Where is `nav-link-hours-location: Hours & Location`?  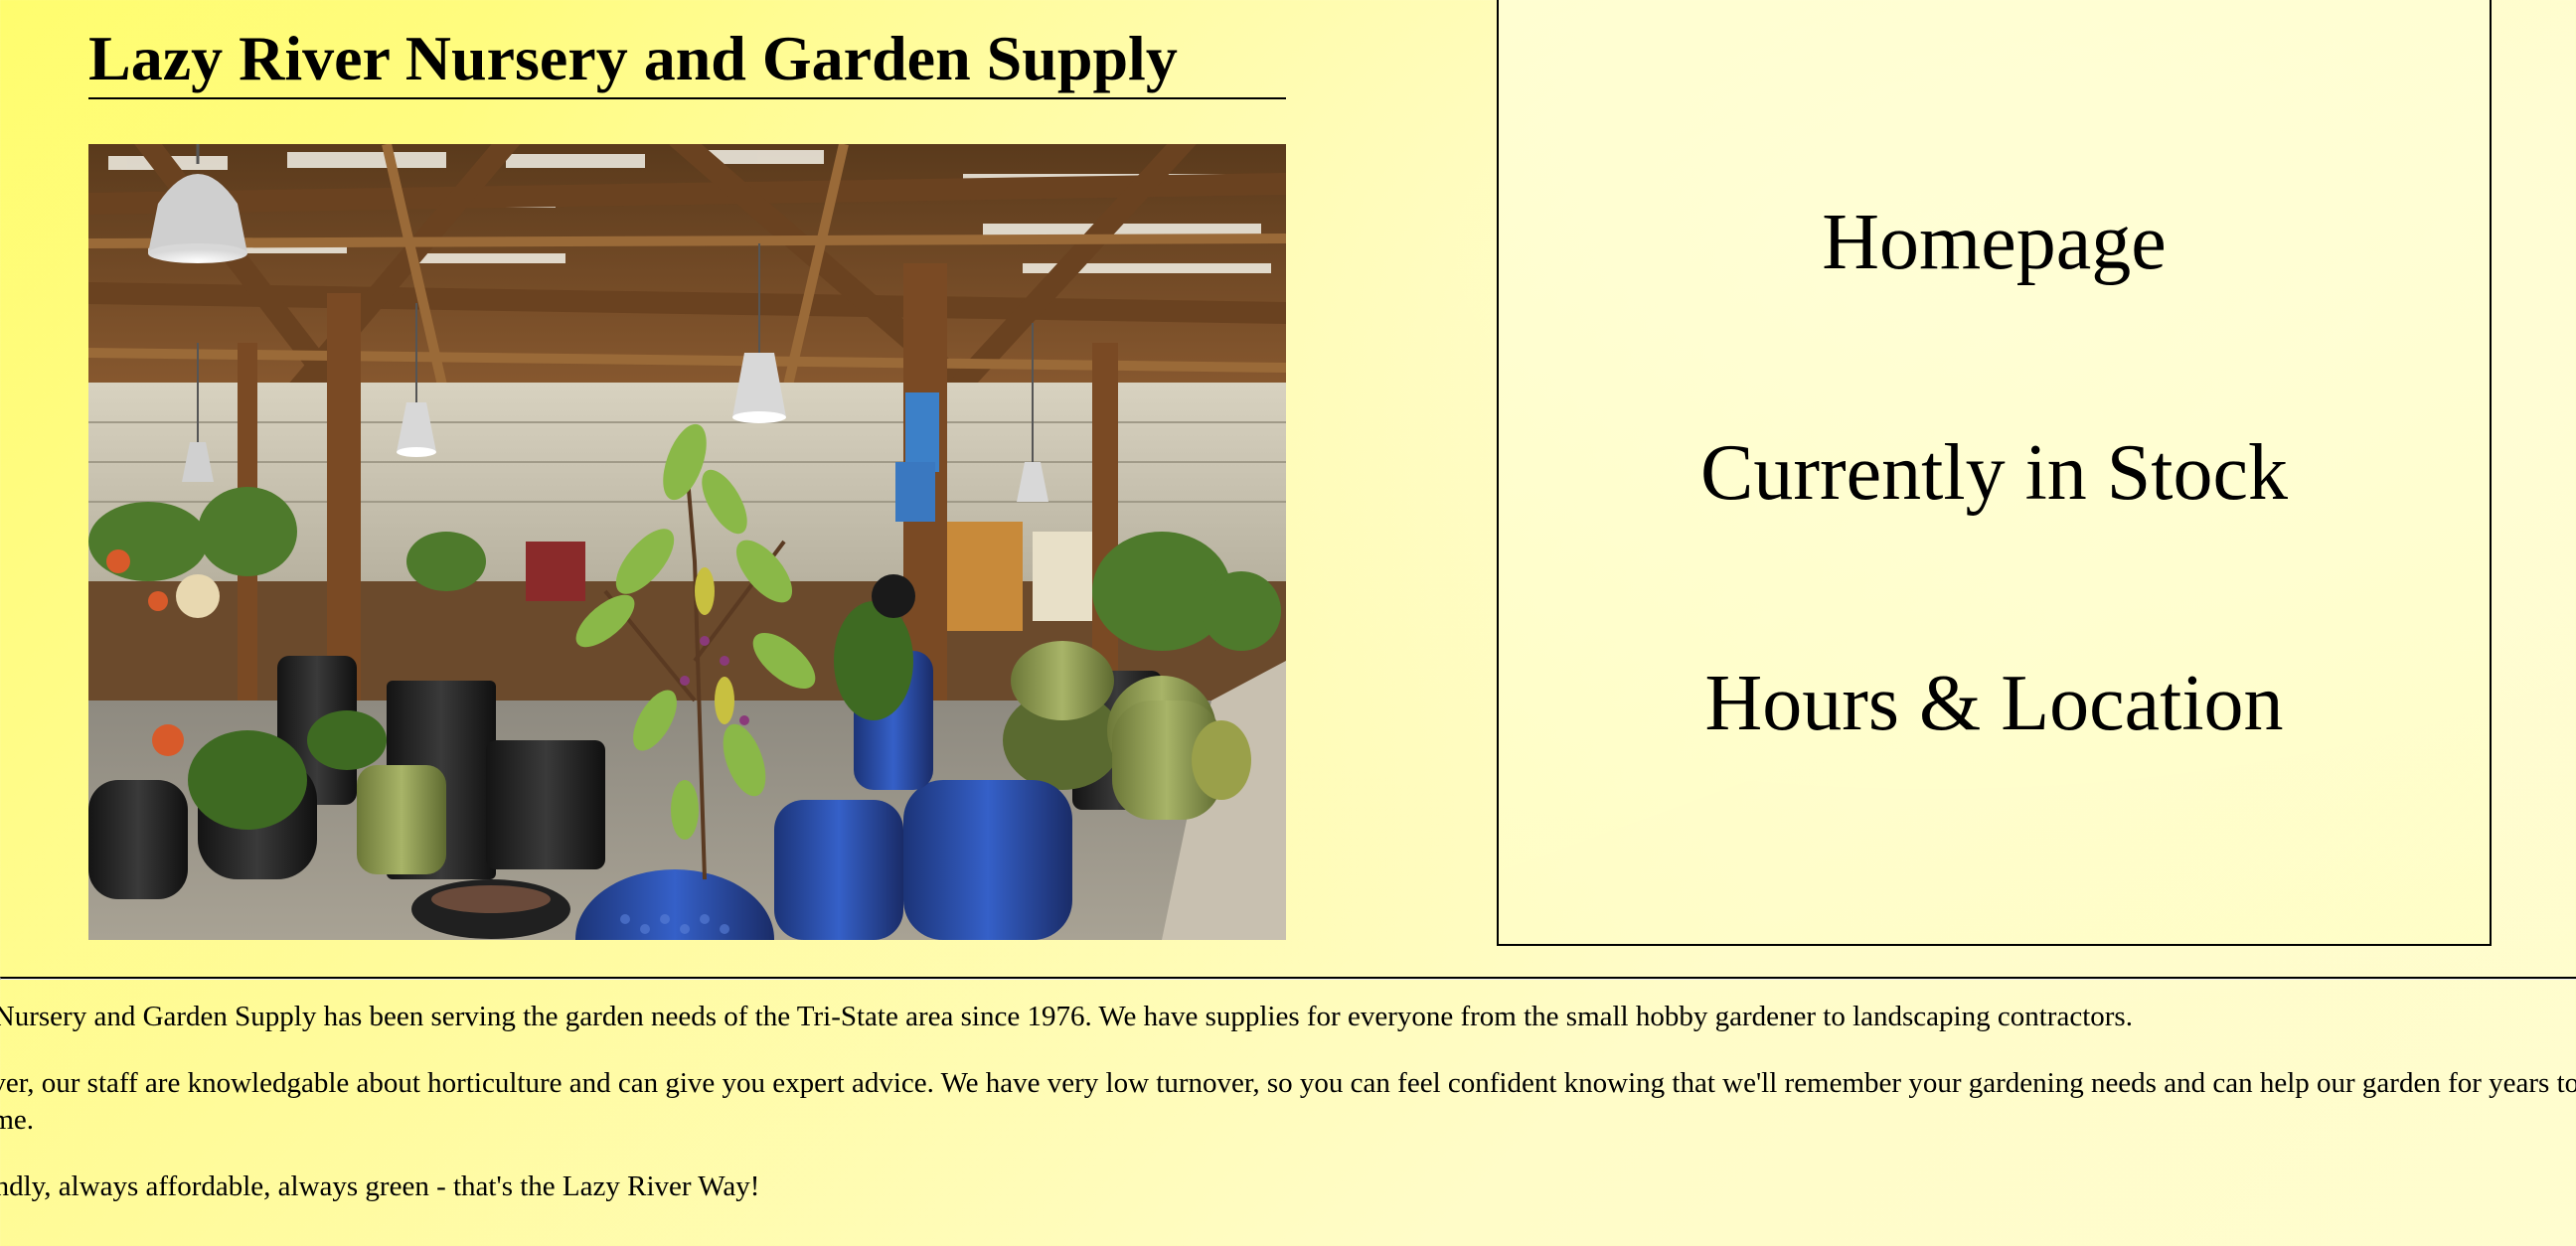 nav-link-hours-location: Hours & Location is located at coordinates (1994, 703).